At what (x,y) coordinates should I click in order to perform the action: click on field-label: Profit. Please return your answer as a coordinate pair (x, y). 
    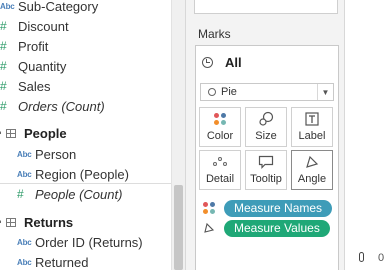
    Looking at the image, I should click on (33, 46).